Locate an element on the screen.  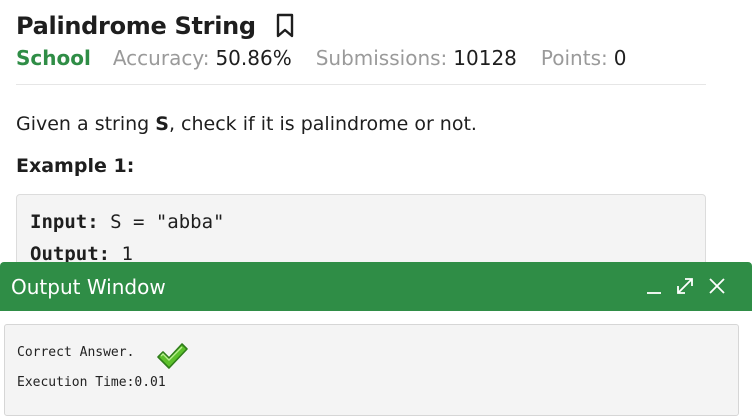
submissions-value: 10128 is located at coordinates (485, 58).